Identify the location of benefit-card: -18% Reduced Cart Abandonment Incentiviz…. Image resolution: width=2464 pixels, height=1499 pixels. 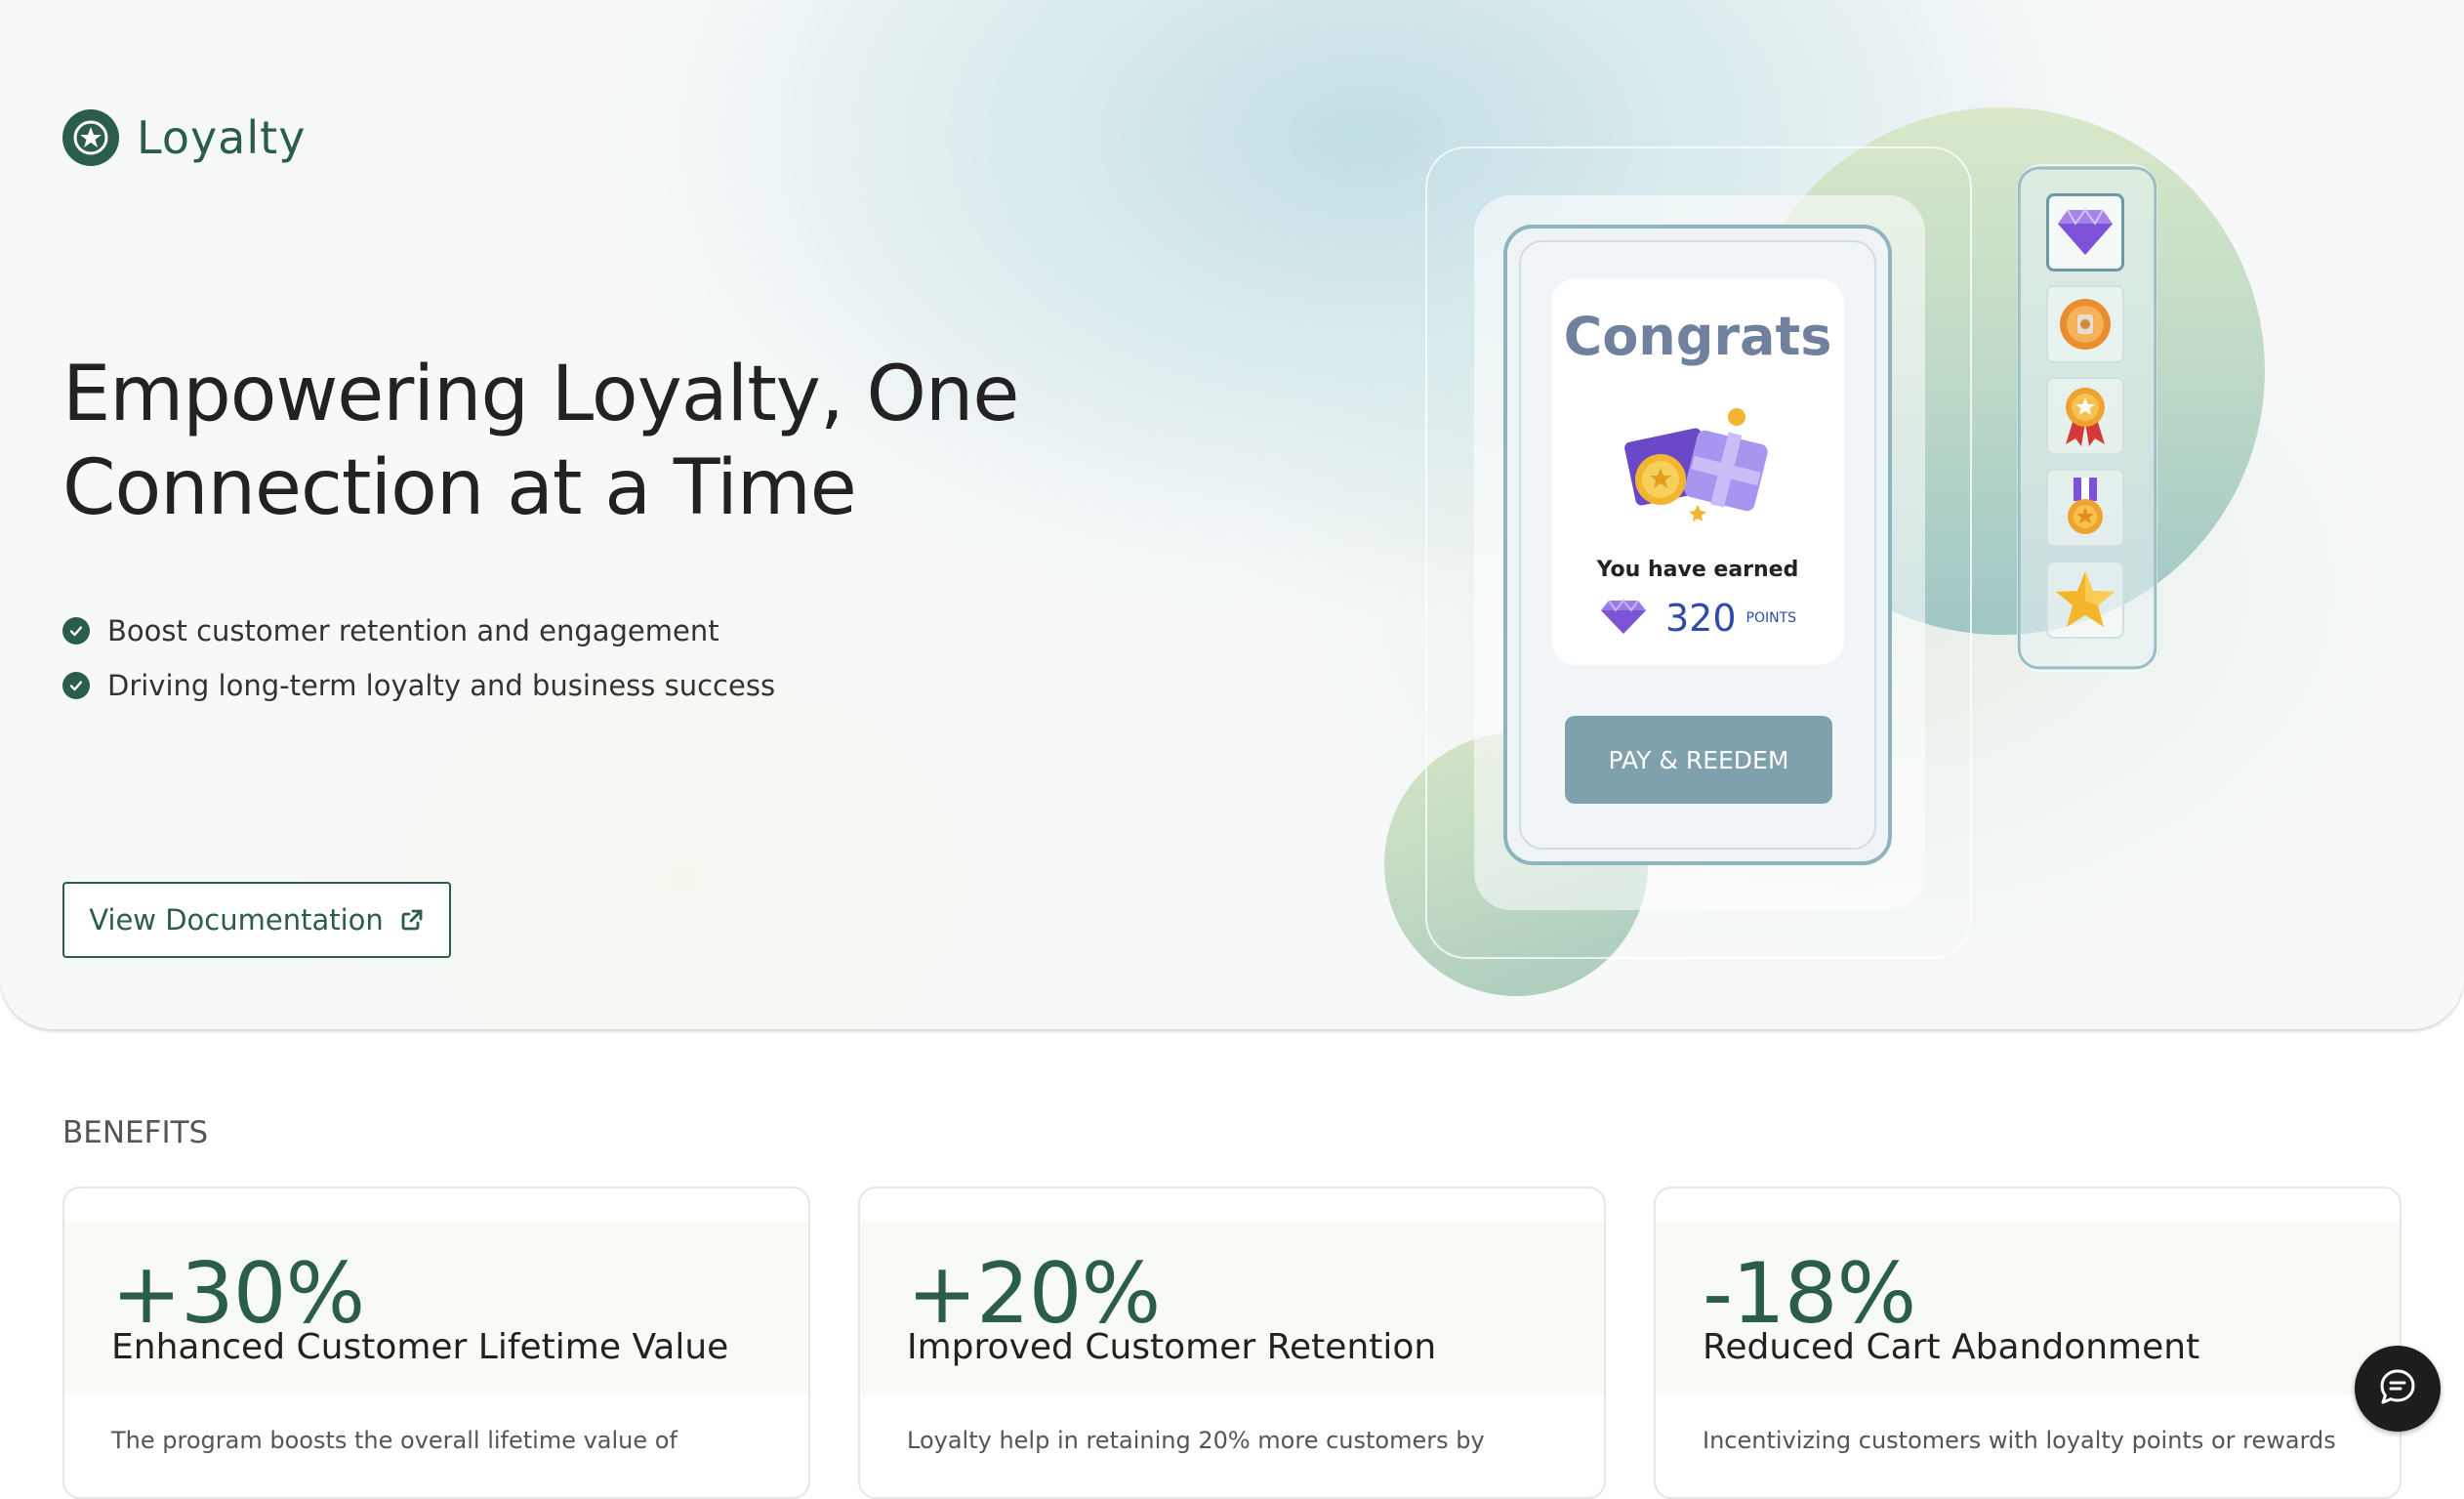
(2028, 1343).